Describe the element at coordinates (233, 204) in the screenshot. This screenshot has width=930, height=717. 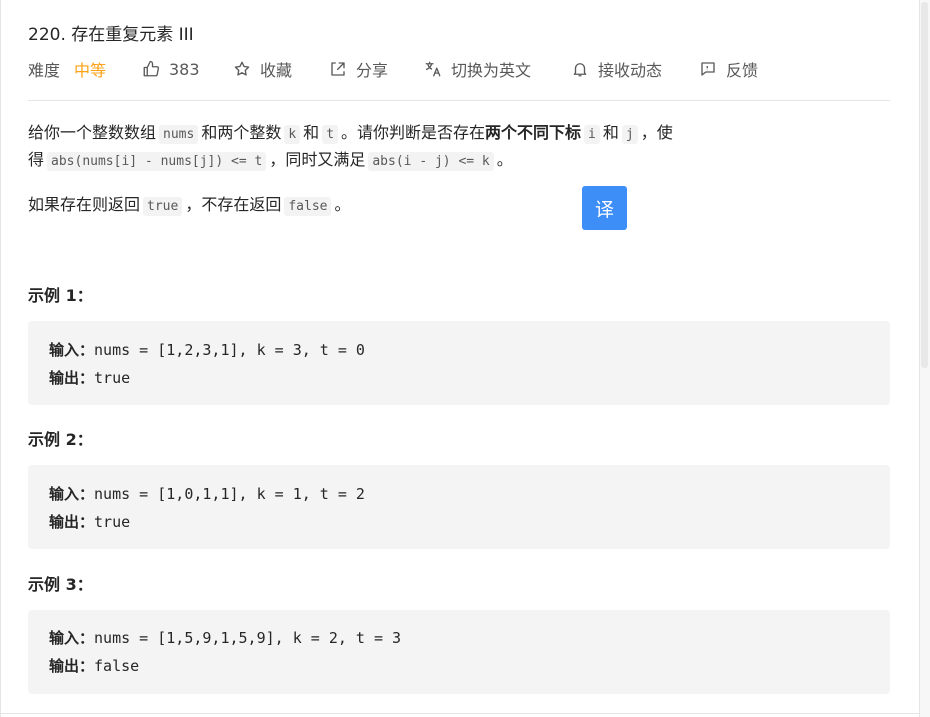
I see `description-text: ，不存在返回` at that location.